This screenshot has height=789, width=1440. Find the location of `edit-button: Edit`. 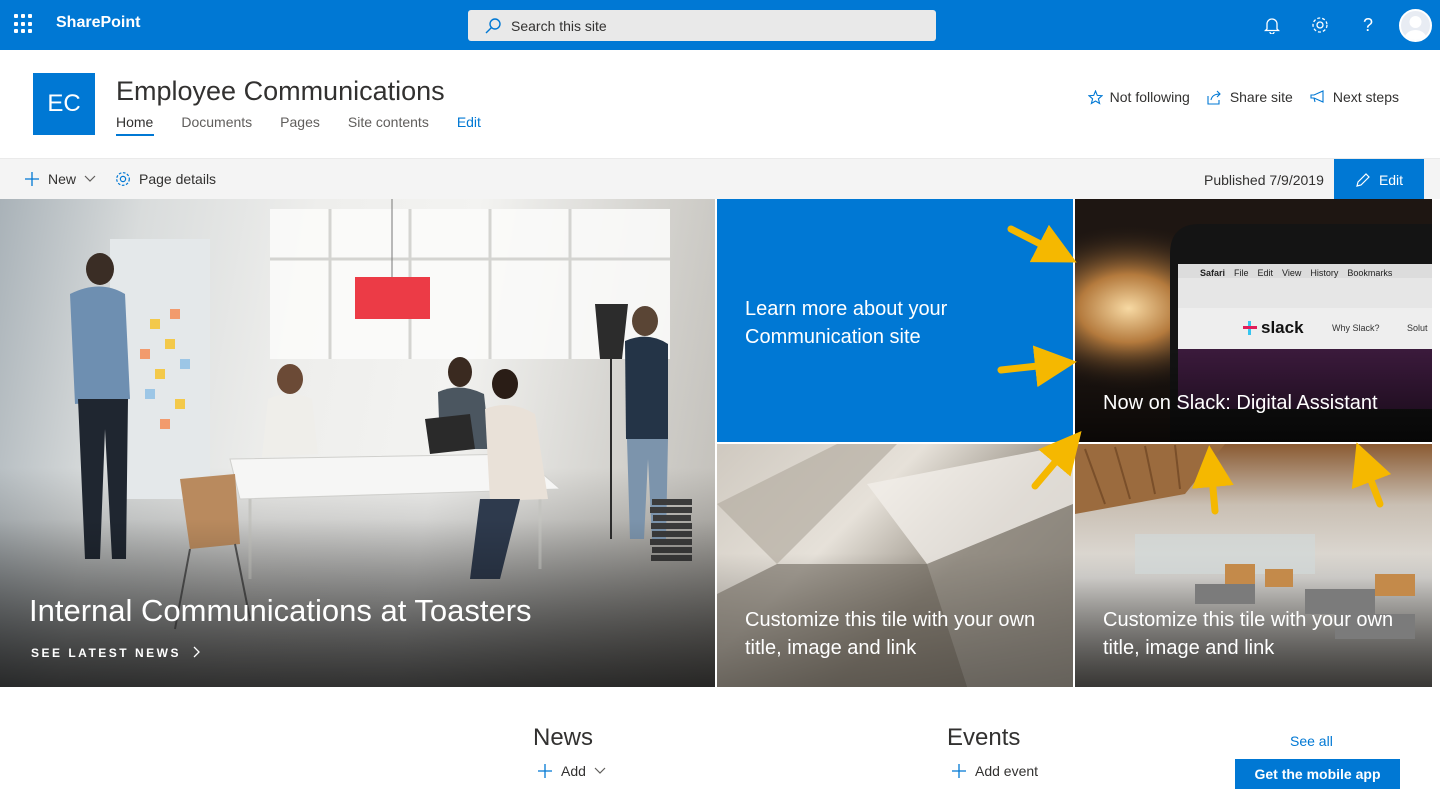

edit-button: Edit is located at coordinates (1379, 179).